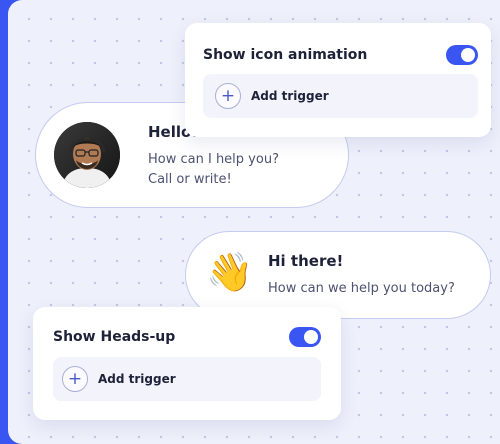 Image resolution: width=500 pixels, height=444 pixels. What do you see at coordinates (187, 379) in the screenshot?
I see `add-trigger-row-headsup: + Add trigger` at bounding box center [187, 379].